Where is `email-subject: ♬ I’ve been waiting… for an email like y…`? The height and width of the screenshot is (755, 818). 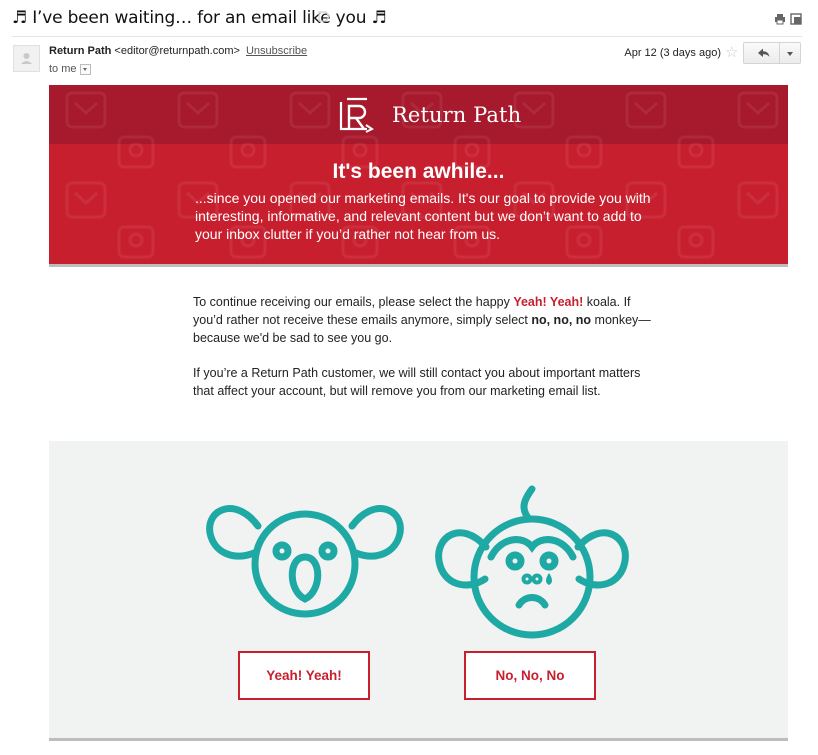 email-subject: ♬ I’ve been waiting… for an email like y… is located at coordinates (199, 18).